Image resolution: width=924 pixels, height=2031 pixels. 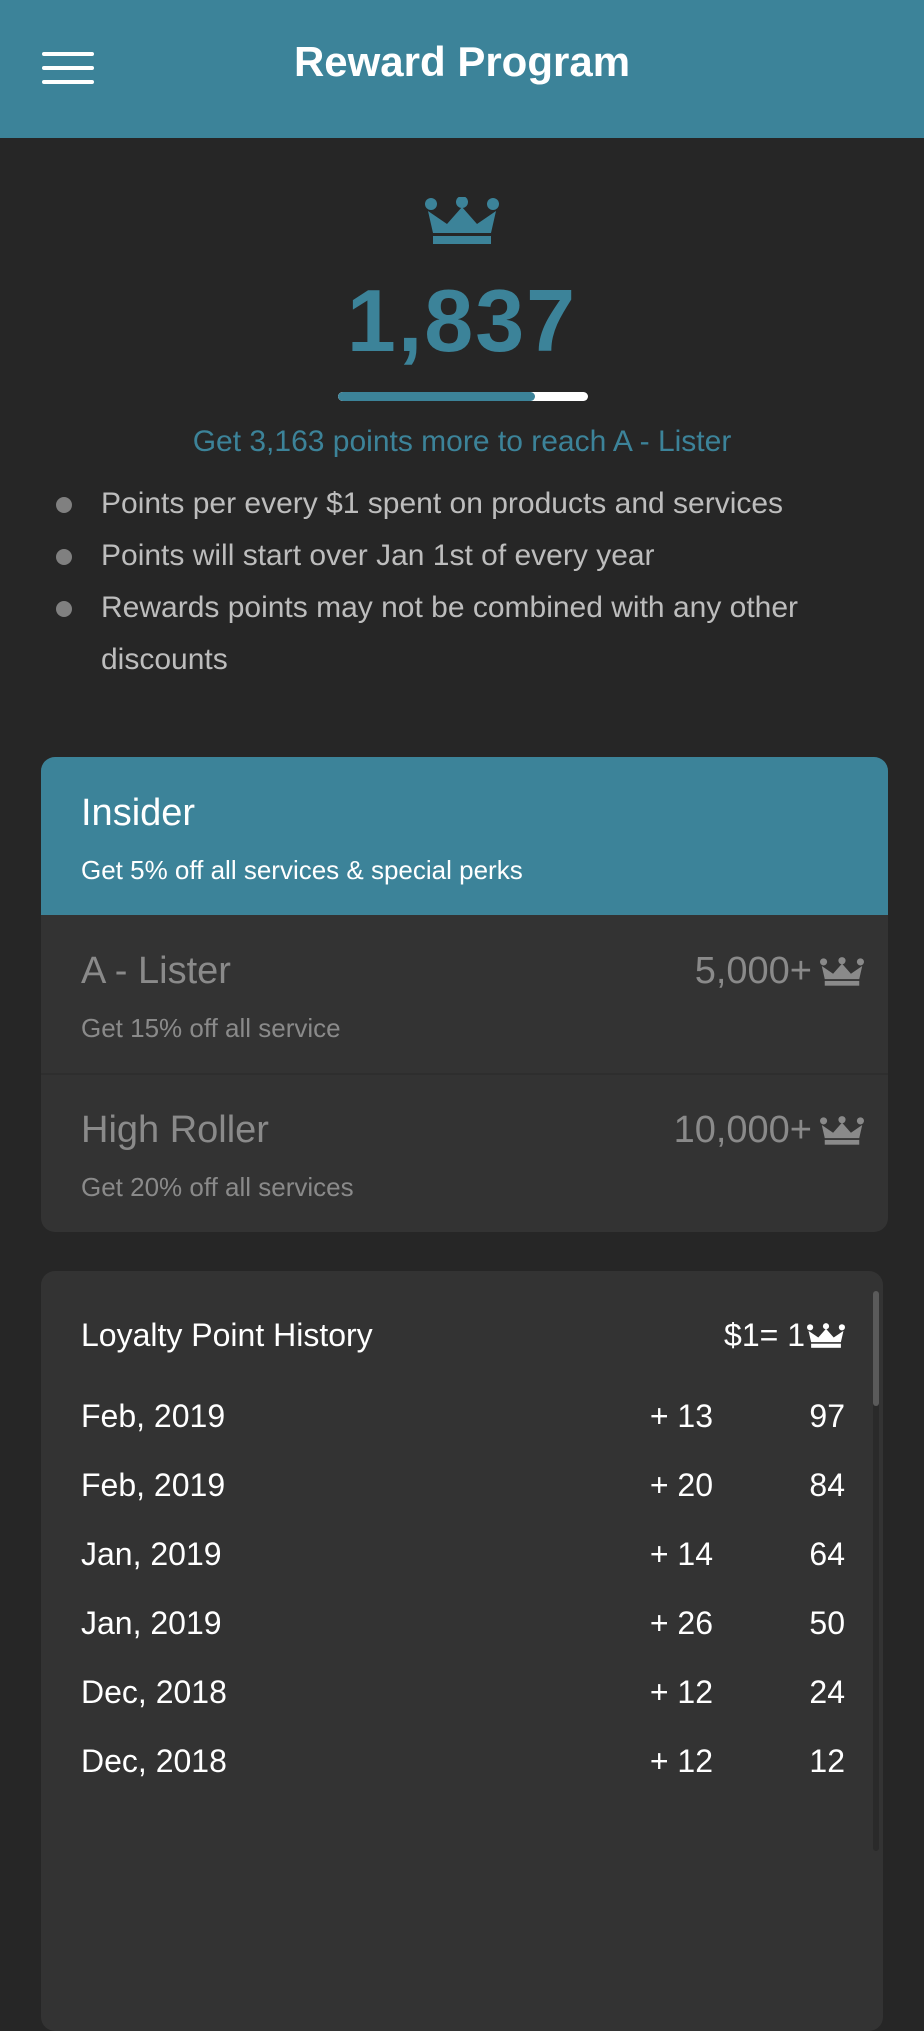 What do you see at coordinates (227, 1335) in the screenshot?
I see `history-title: Loyalty Point History` at bounding box center [227, 1335].